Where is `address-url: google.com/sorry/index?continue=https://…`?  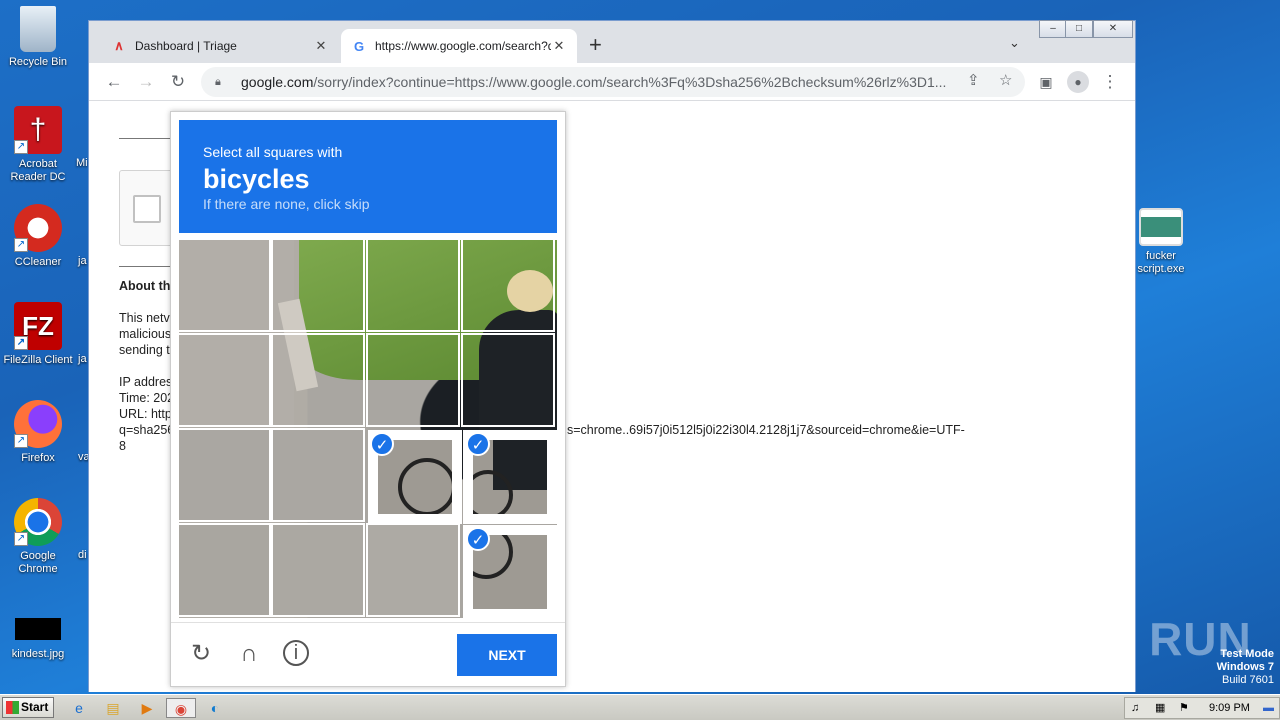
address-url: google.com/sorry/index?continue=https://… is located at coordinates (594, 82).